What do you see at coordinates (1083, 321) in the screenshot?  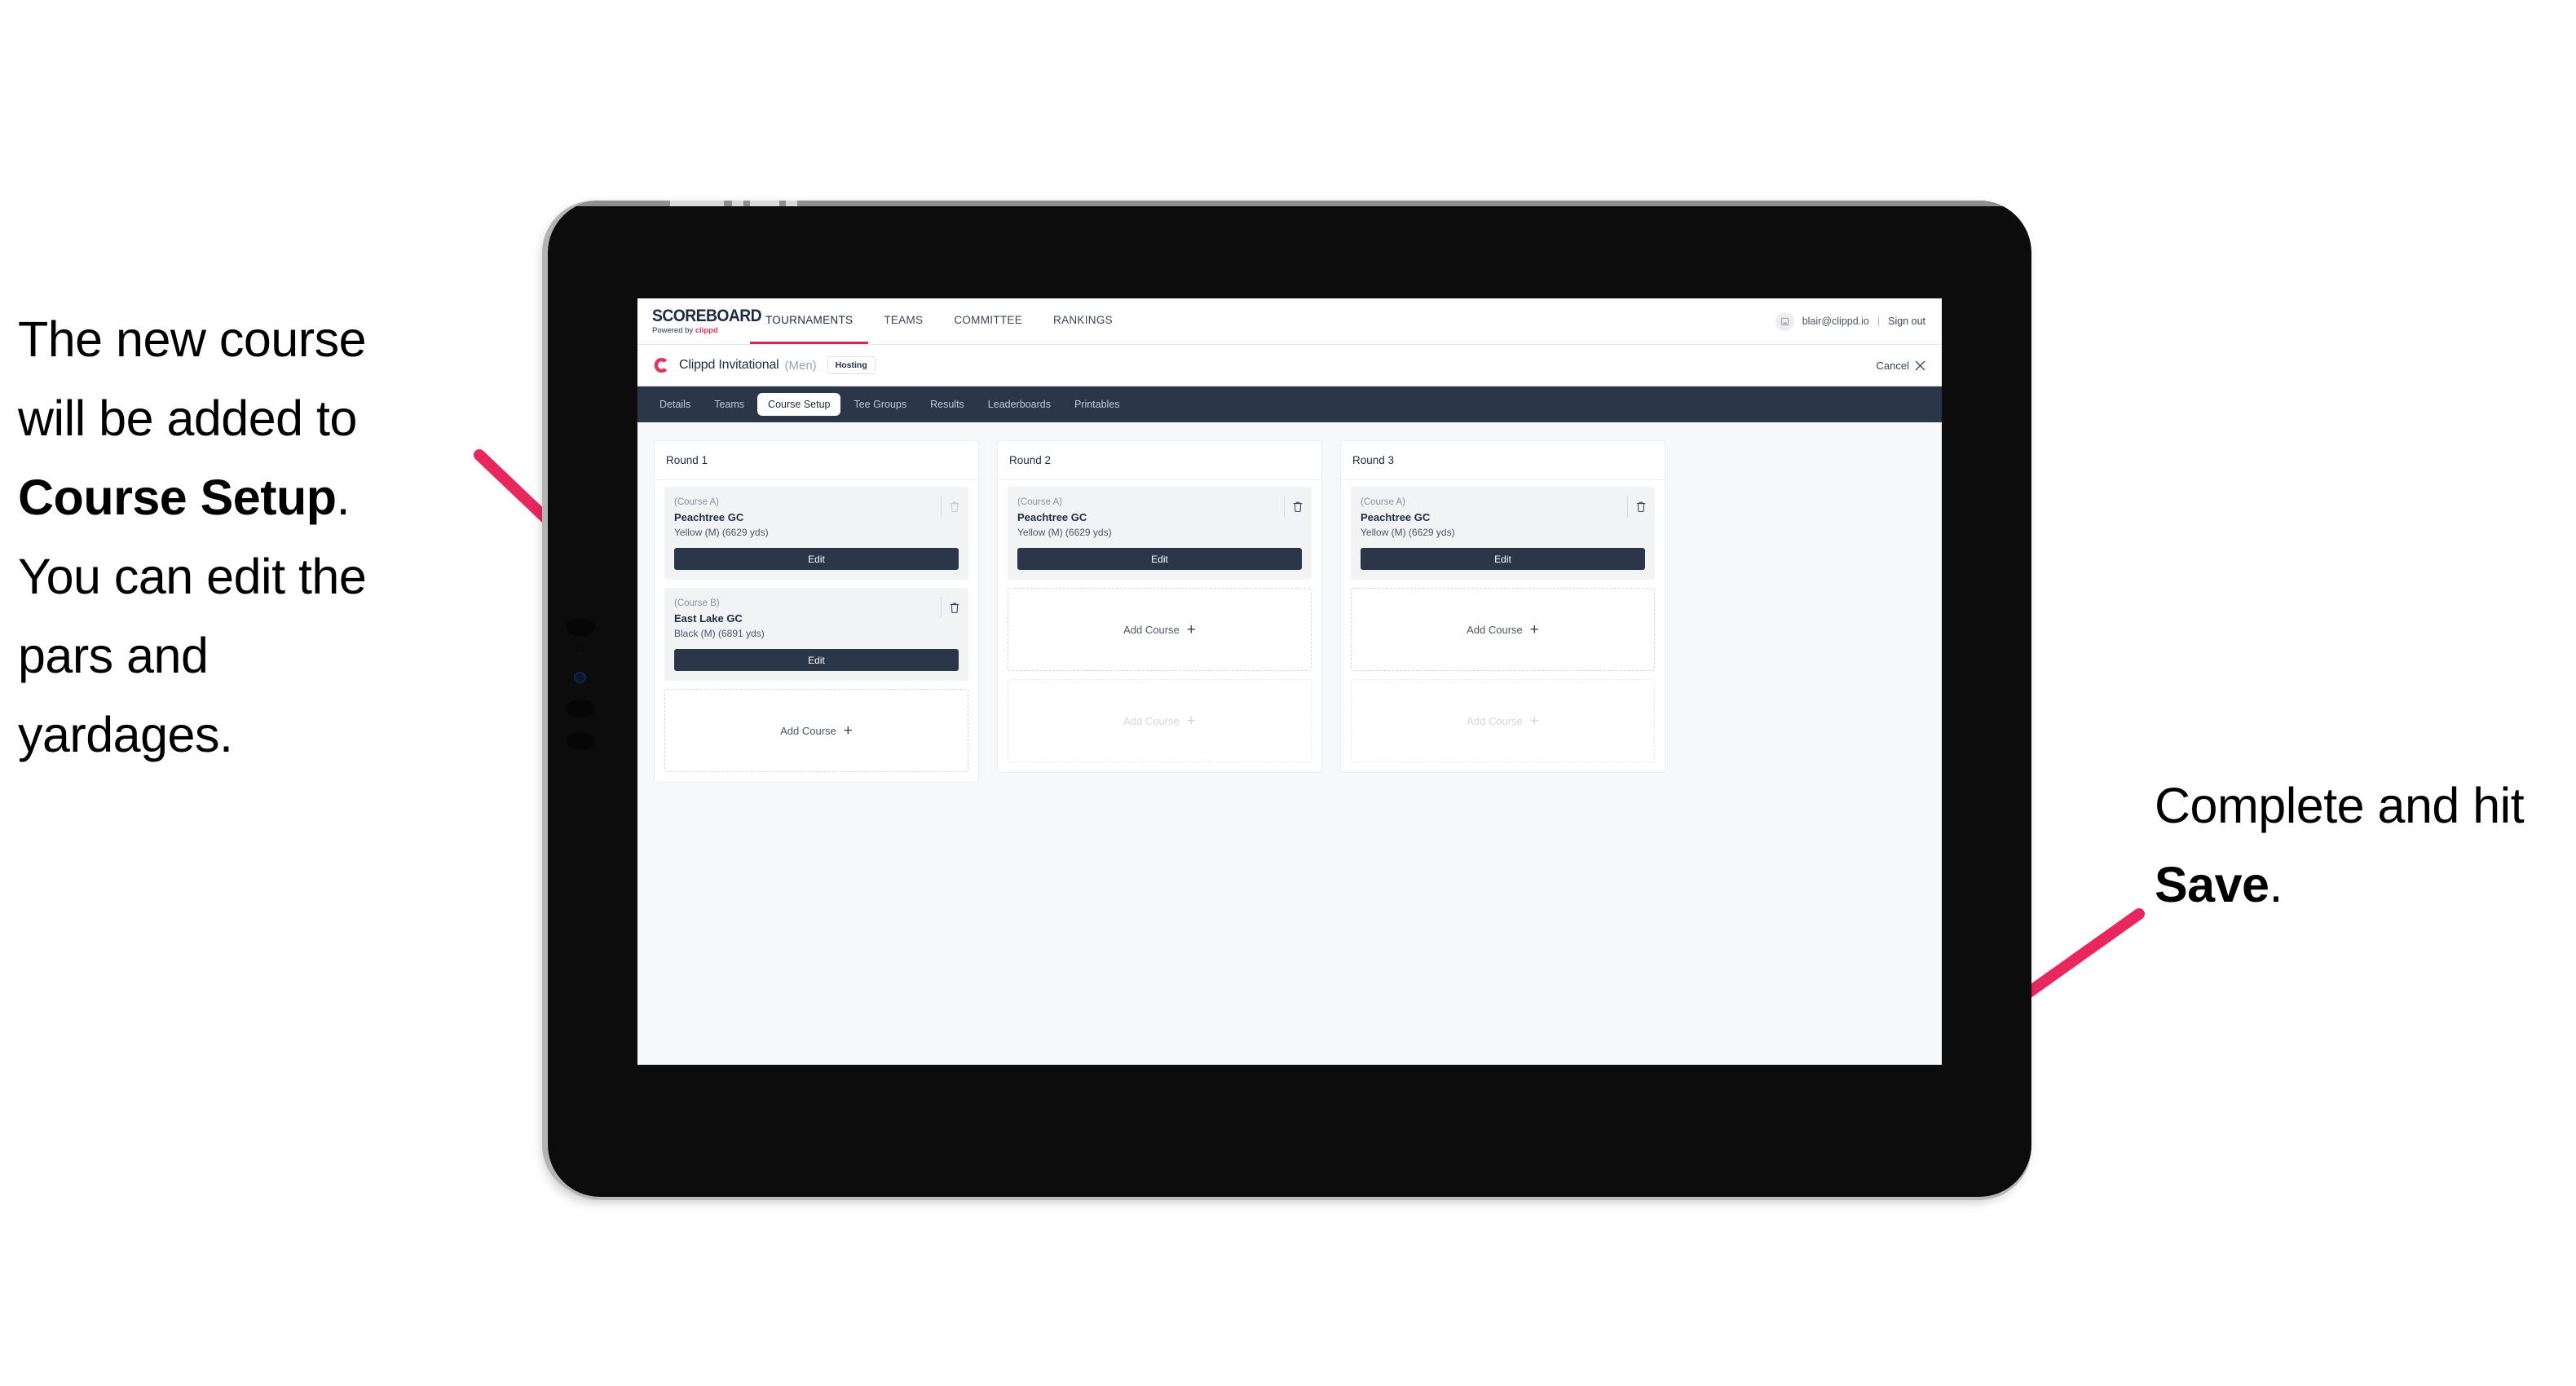 I see `nav-item-rankings: RANKINGS` at bounding box center [1083, 321].